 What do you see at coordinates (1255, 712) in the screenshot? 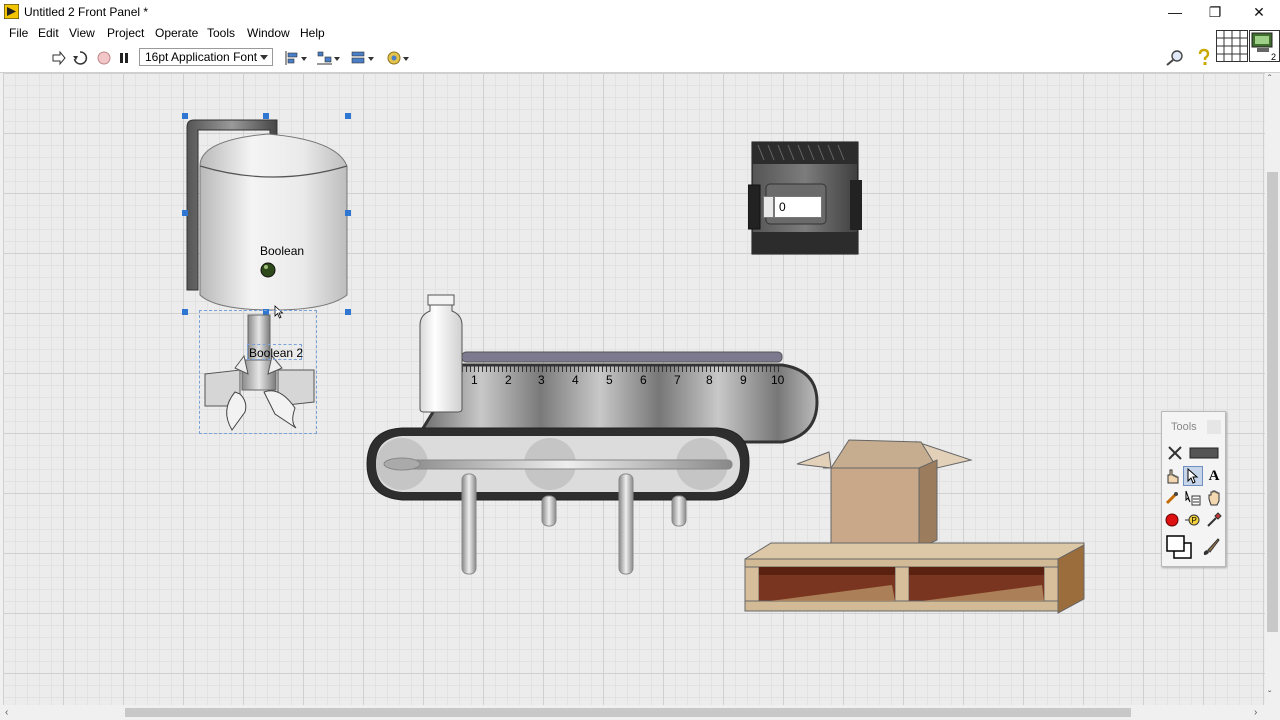
I see `scroll-right-icon: ›` at bounding box center [1255, 712].